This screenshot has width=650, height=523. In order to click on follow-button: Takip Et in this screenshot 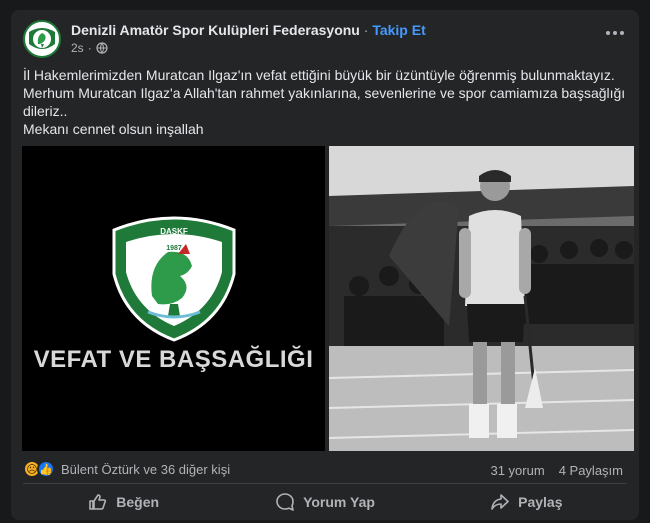, I will do `click(398, 30)`.